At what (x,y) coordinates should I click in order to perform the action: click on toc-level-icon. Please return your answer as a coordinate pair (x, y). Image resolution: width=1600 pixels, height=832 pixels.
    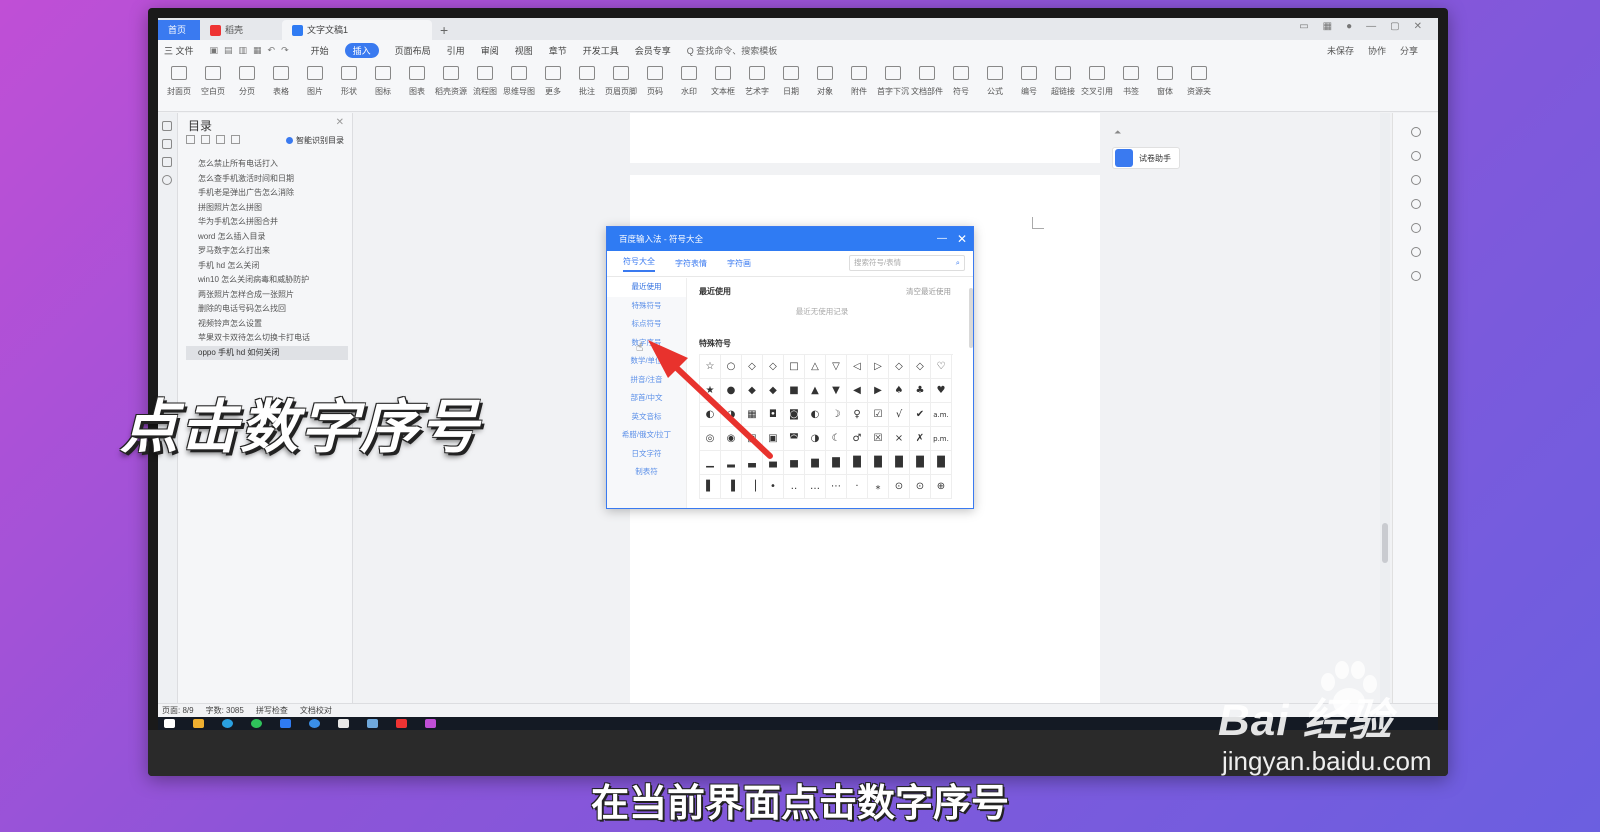
    Looking at the image, I should click on (220, 139).